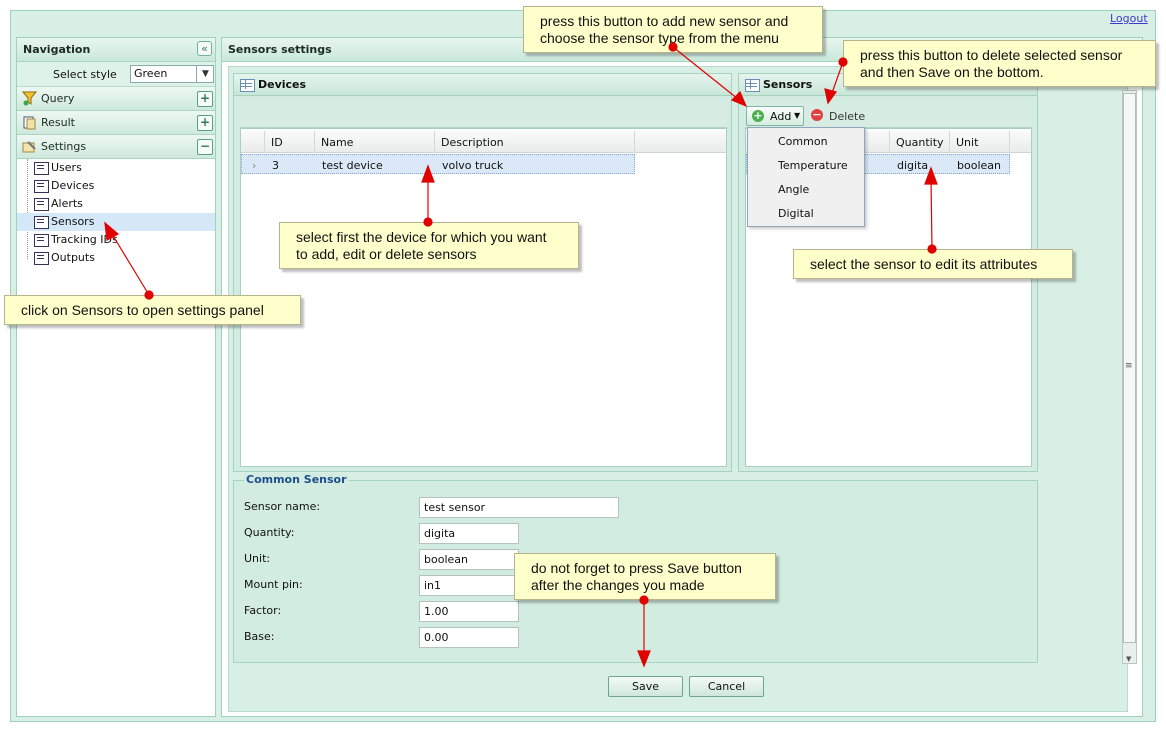 The width and height of the screenshot is (1166, 733). Describe the element at coordinates (469, 559) in the screenshot. I see `unit-field: boolean` at that location.